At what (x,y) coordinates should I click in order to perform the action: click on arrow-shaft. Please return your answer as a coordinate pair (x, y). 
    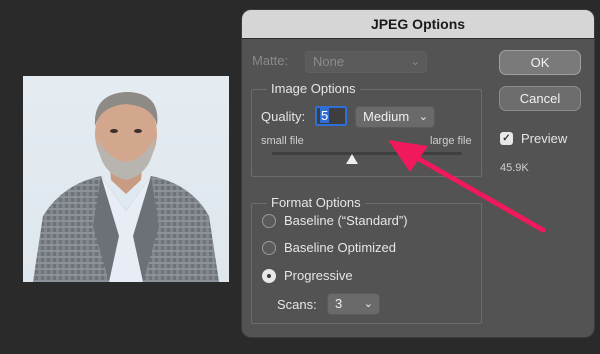
    Looking at the image, I should click on (477, 192).